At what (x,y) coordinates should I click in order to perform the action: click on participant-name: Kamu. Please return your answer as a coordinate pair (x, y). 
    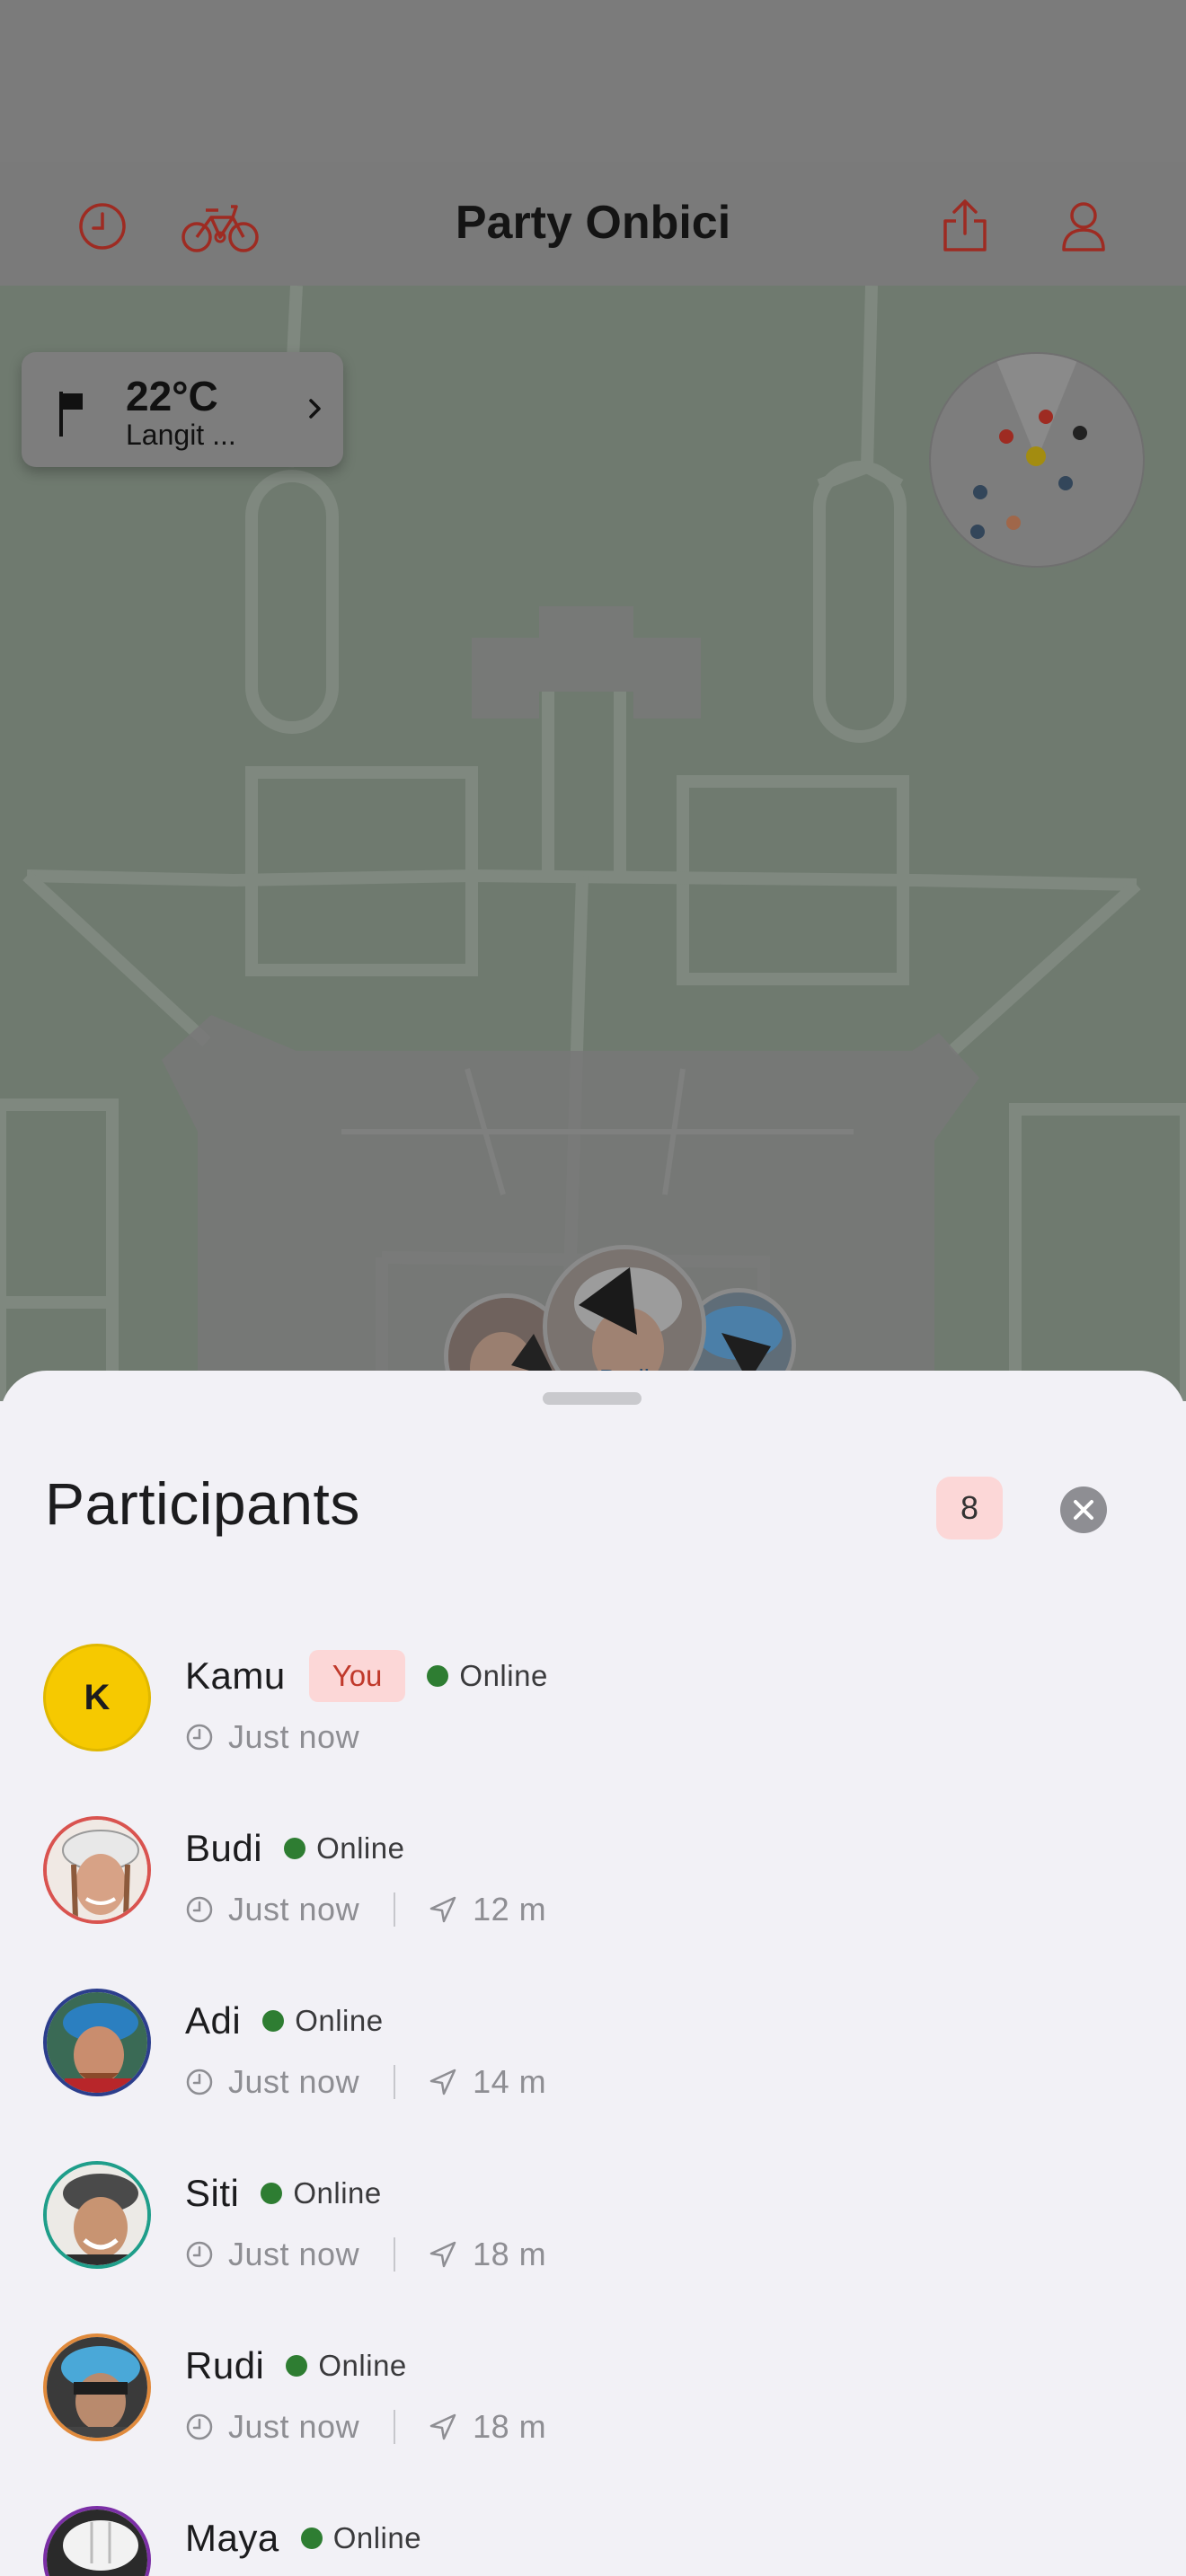
    Looking at the image, I should click on (235, 1675).